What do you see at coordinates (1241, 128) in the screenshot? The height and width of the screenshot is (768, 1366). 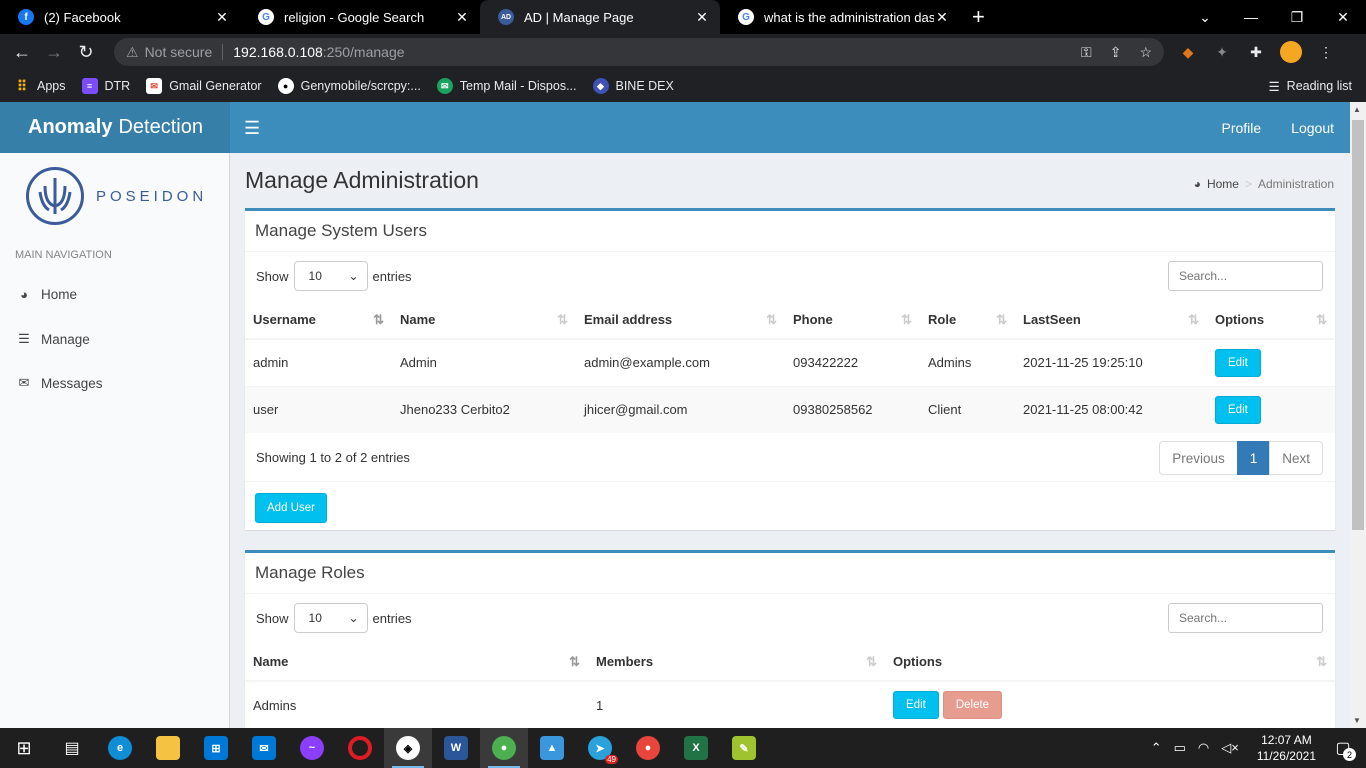 I see `profile-link: Profile` at bounding box center [1241, 128].